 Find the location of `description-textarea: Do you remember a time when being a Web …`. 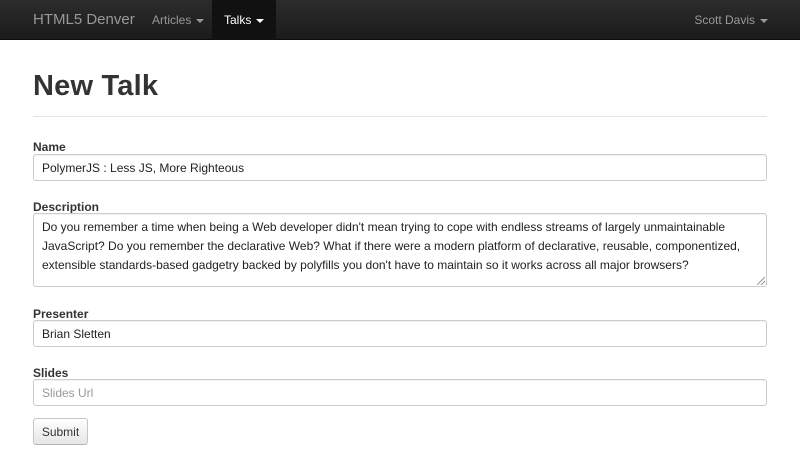

description-textarea: Do you remember a time when being a Web … is located at coordinates (400, 250).